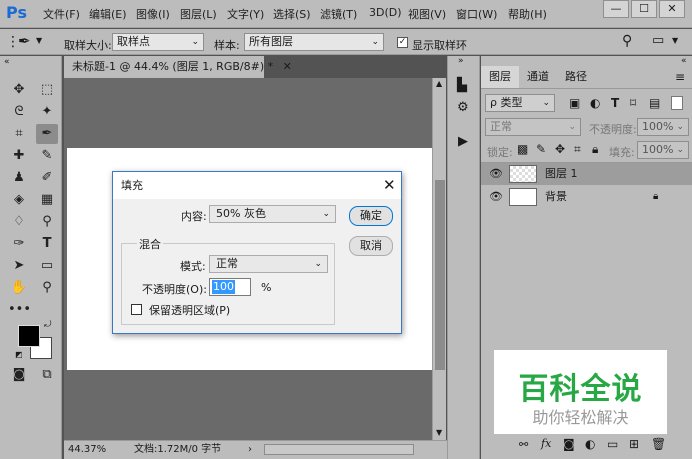 The height and width of the screenshot is (459, 692). I want to click on menu-window: 窗口(W), so click(476, 14).